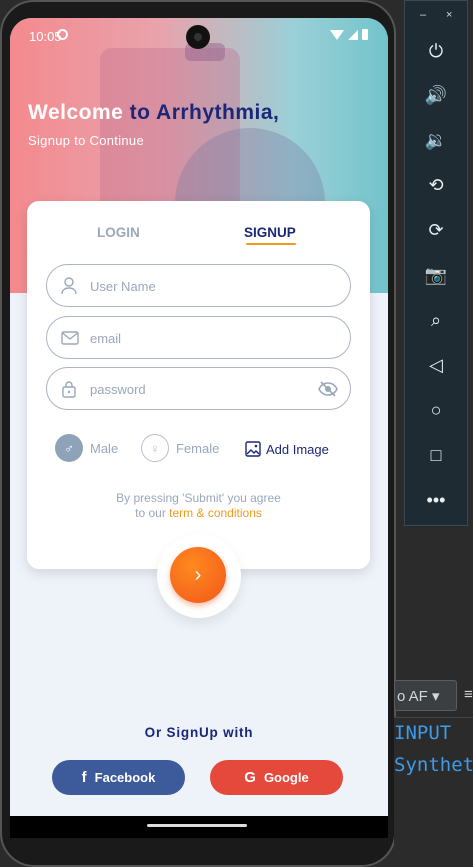 This screenshot has height=867, width=473. Describe the element at coordinates (436, 140) in the screenshot. I see `volume-down-icon: 🔉` at that location.